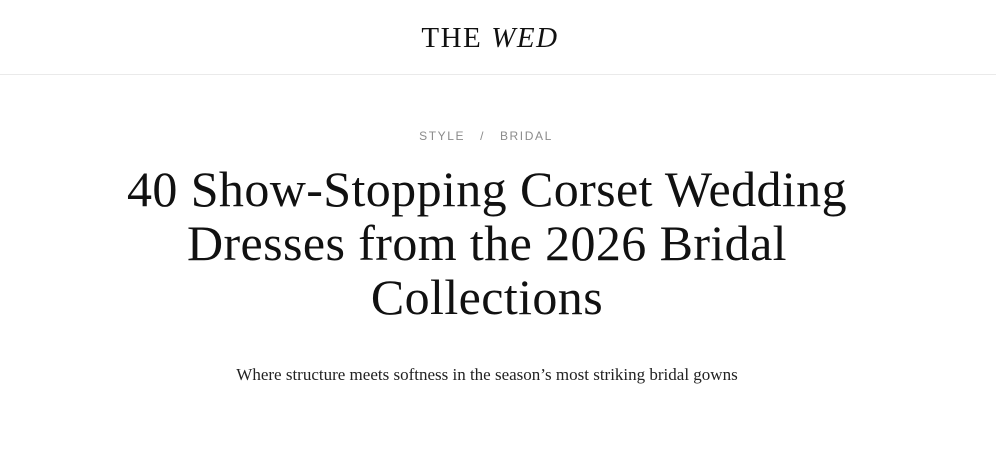 The height and width of the screenshot is (465, 996). What do you see at coordinates (526, 136) in the screenshot?
I see `breadcrumb-link-bridal: BRIDAL` at bounding box center [526, 136].